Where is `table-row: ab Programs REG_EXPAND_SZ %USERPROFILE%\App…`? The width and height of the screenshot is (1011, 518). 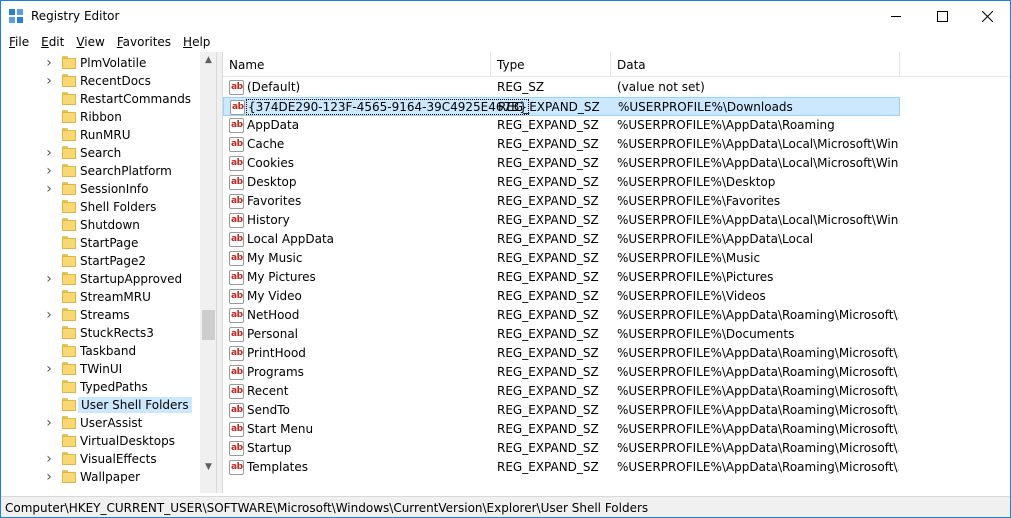
table-row: ab Programs REG_EXPAND_SZ %USERPROFILE%\App… is located at coordinates (561, 372).